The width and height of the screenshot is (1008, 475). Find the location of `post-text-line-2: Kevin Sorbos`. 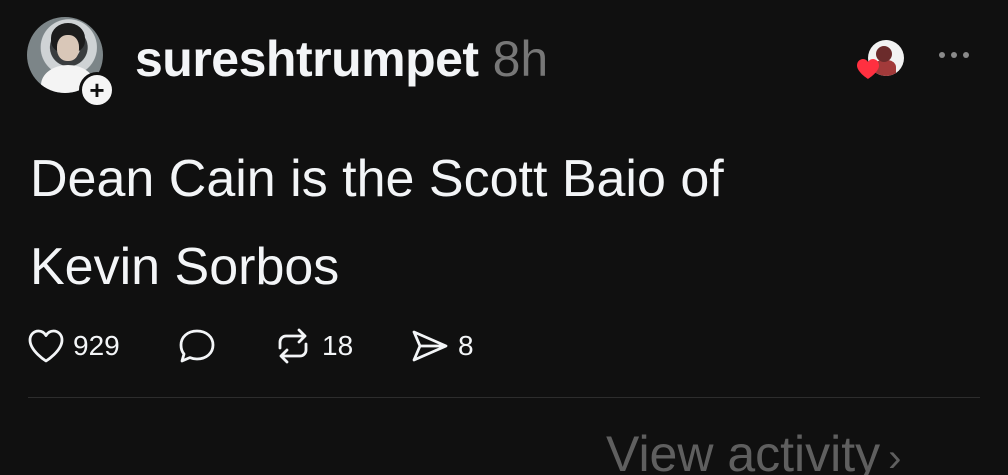

post-text-line-2: Kevin Sorbos is located at coordinates (185, 267).